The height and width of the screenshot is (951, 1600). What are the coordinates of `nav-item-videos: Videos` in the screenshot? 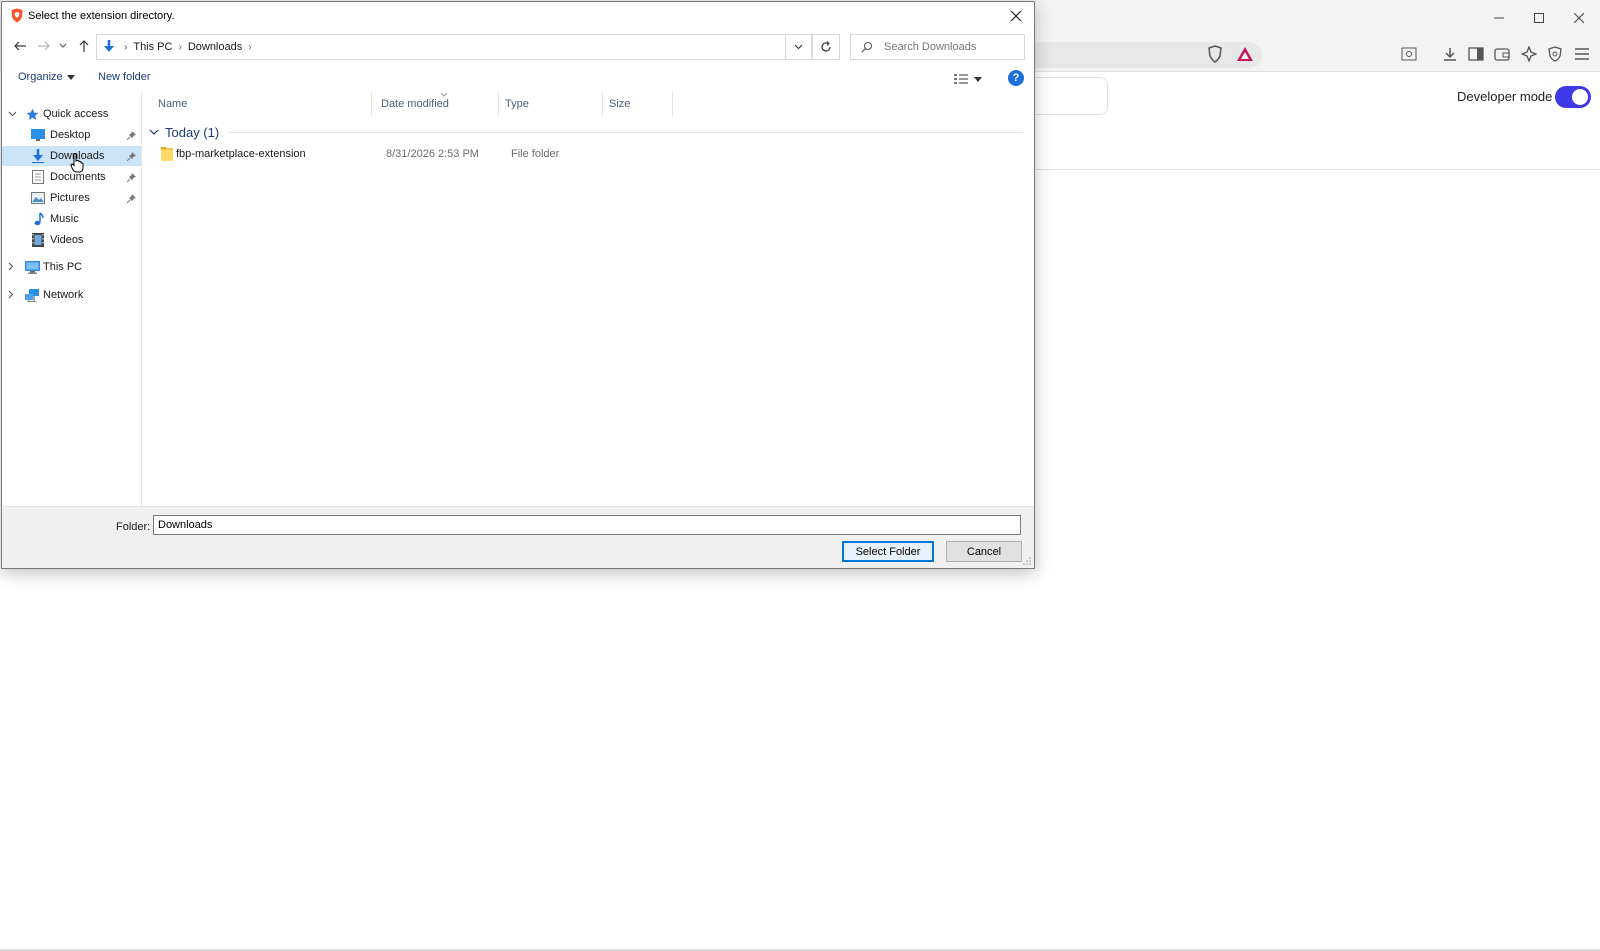 It's located at (71, 240).